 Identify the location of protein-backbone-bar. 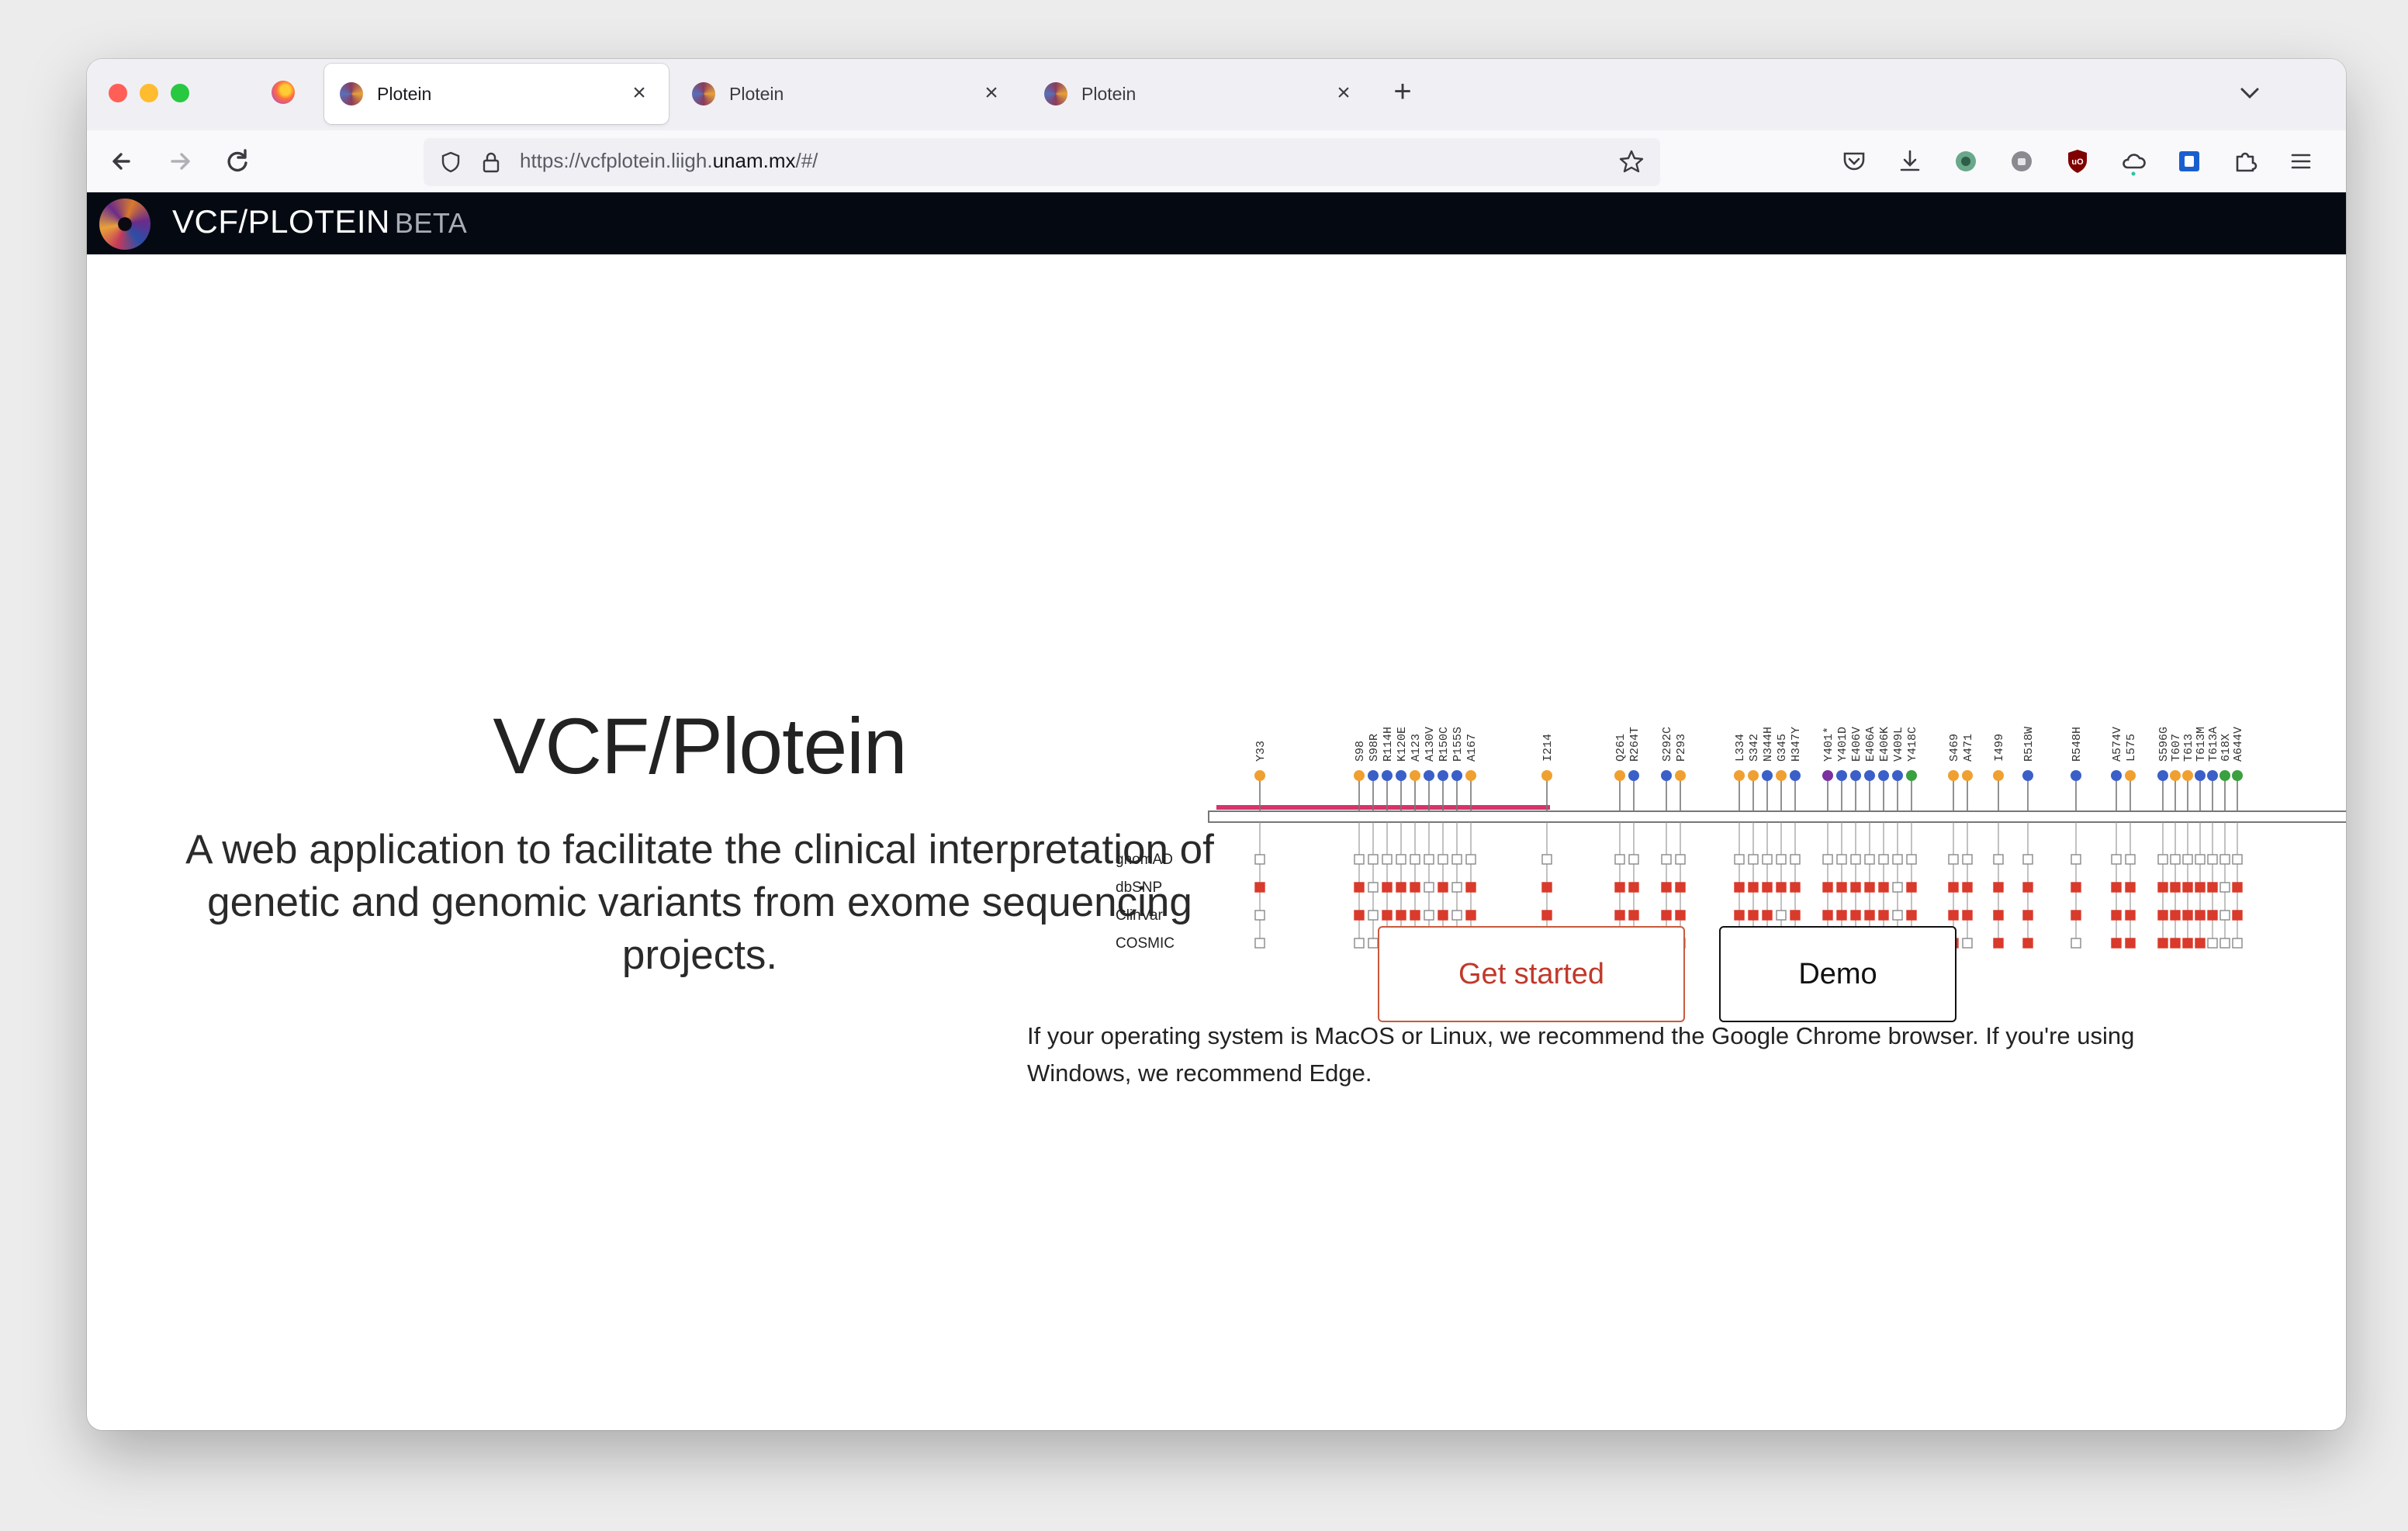
(1777, 816).